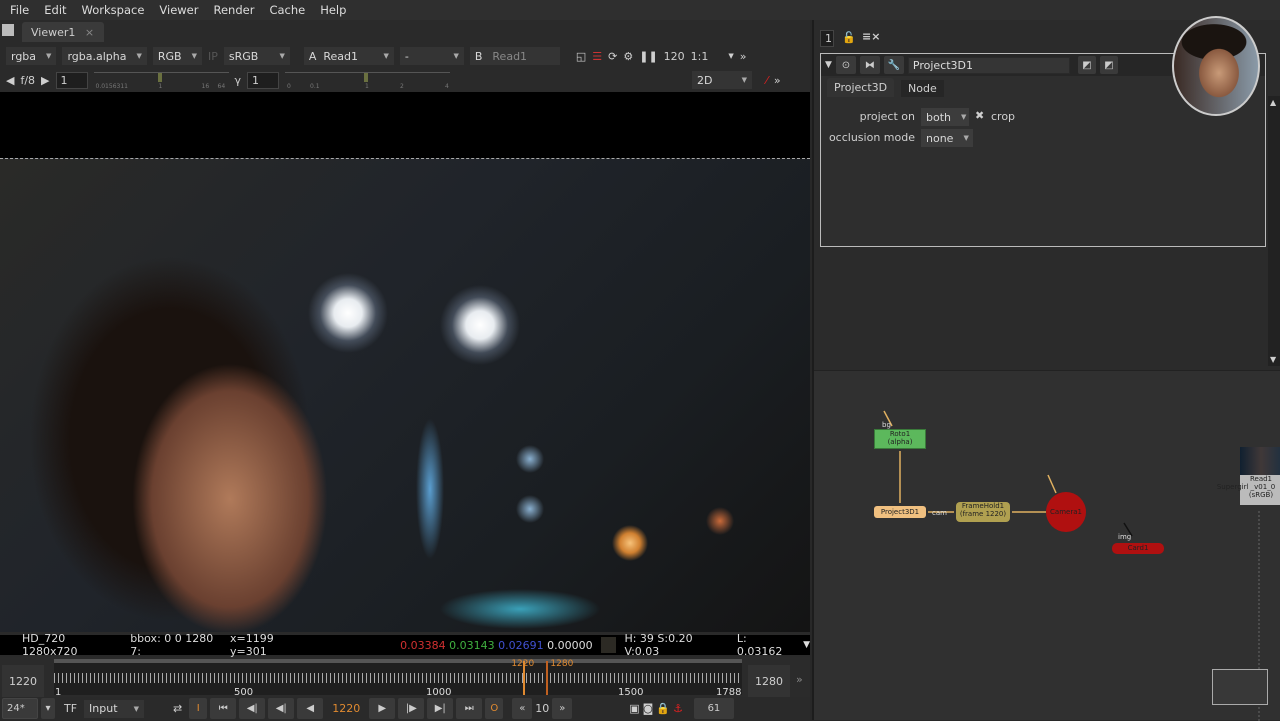 This screenshot has height=721, width=1280. I want to click on zoom-dropdown: 120, so click(674, 56).